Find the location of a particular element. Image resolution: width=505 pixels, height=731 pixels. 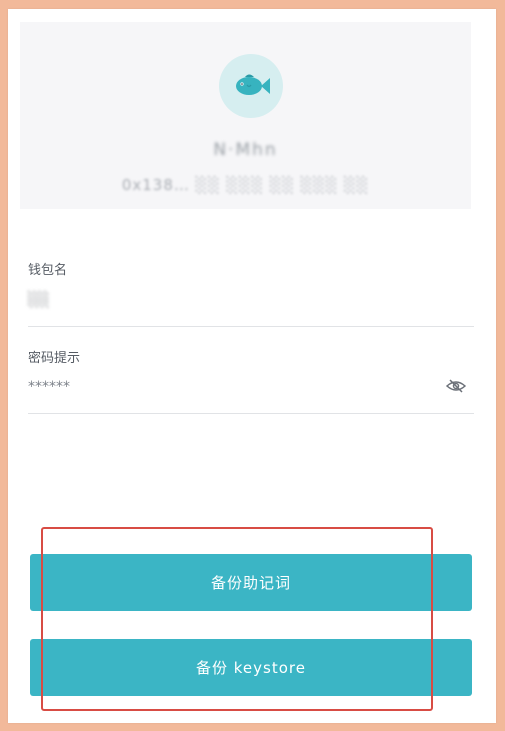

eye-hidden-icon is located at coordinates (456, 386).